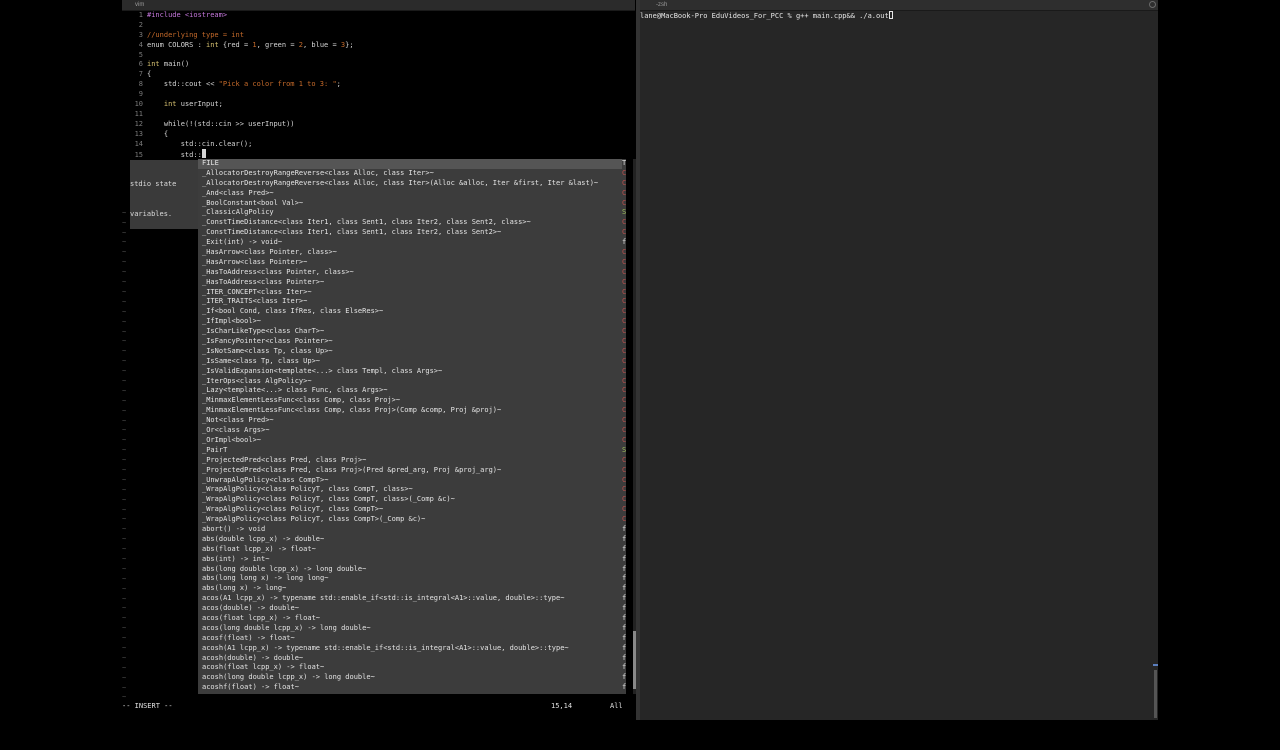  Describe the element at coordinates (410, 609) in the screenshot. I see `completion-item: acos(double) -> double~` at that location.